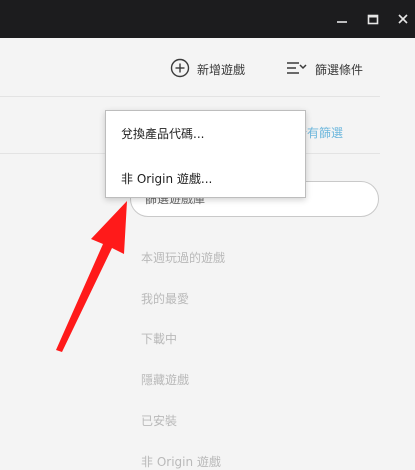  I want to click on filter-played-this-week: 本週玩過的遊戲, so click(183, 257).